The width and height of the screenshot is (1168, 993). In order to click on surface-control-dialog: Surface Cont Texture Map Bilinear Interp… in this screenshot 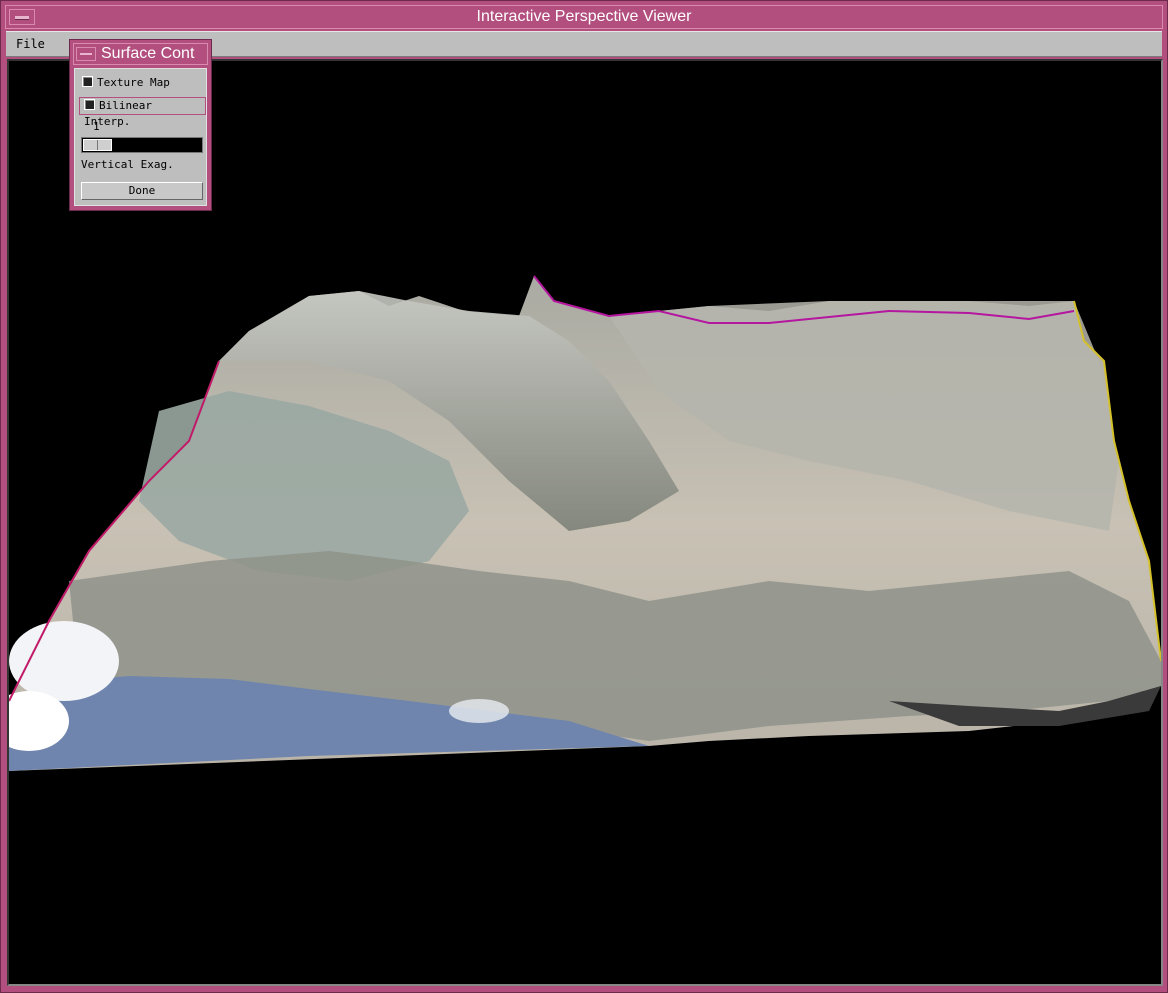, I will do `click(140, 125)`.